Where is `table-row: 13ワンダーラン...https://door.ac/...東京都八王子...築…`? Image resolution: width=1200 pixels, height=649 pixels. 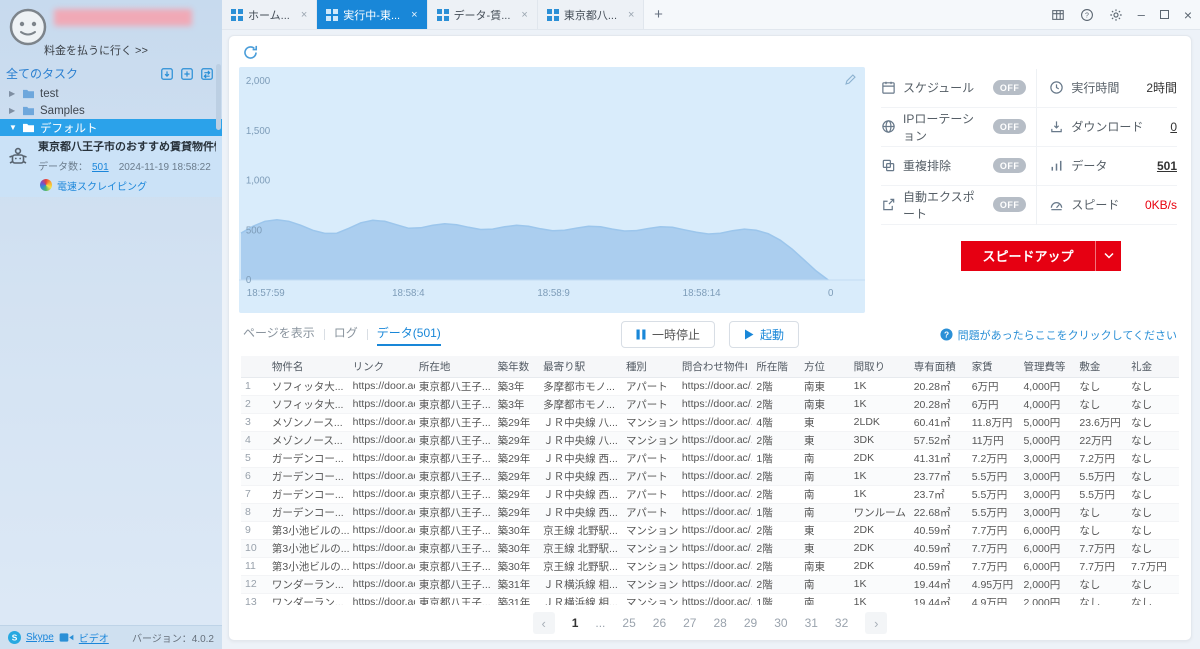
table-row: 13ワンダーラン...https://door.ac/...東京都八王子...築… is located at coordinates (710, 599).